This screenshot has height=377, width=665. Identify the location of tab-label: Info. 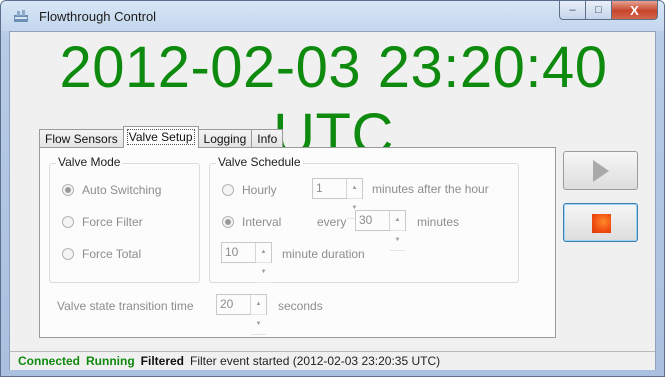
(267, 139).